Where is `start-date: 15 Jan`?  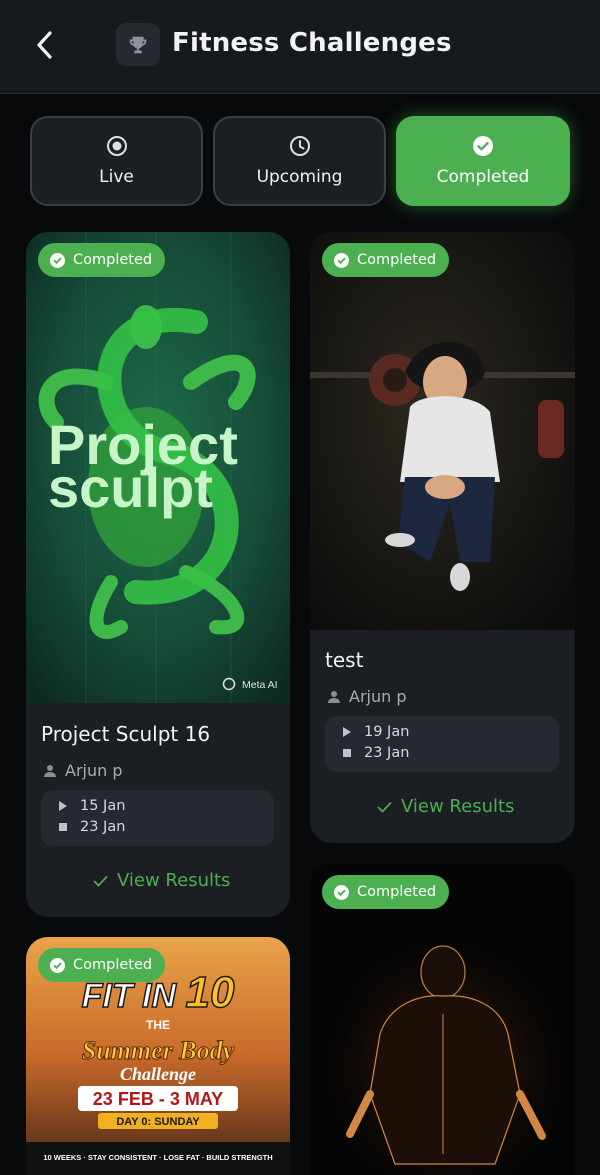 start-date: 15 Jan is located at coordinates (103, 806).